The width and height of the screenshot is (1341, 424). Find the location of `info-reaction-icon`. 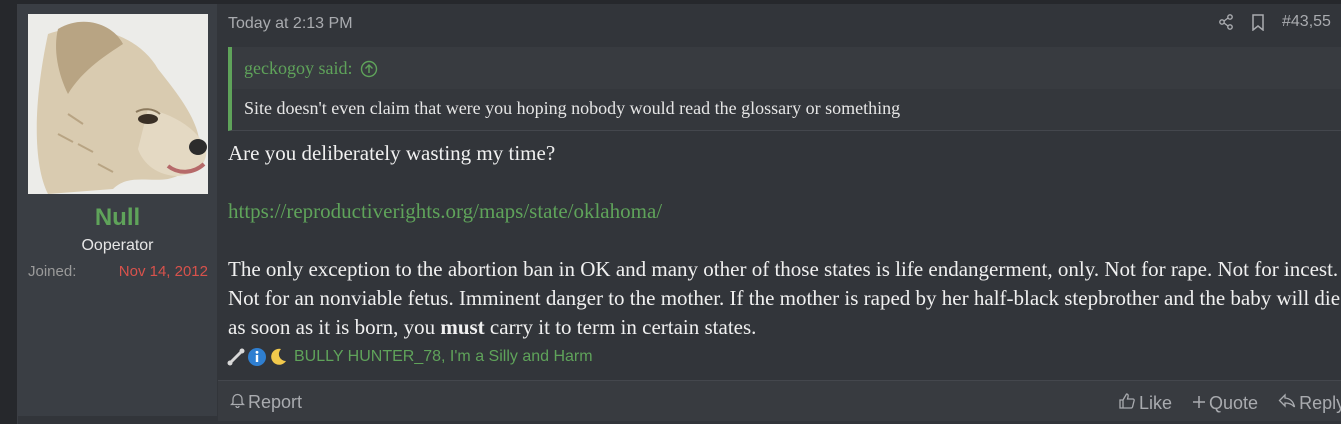

info-reaction-icon is located at coordinates (257, 357).